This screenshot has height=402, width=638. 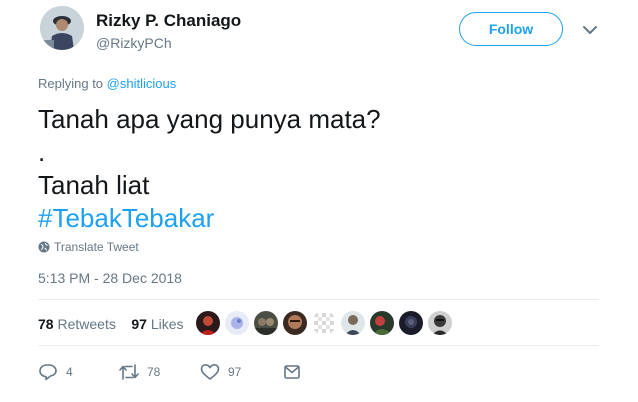 I want to click on avatar, so click(x=62, y=28).